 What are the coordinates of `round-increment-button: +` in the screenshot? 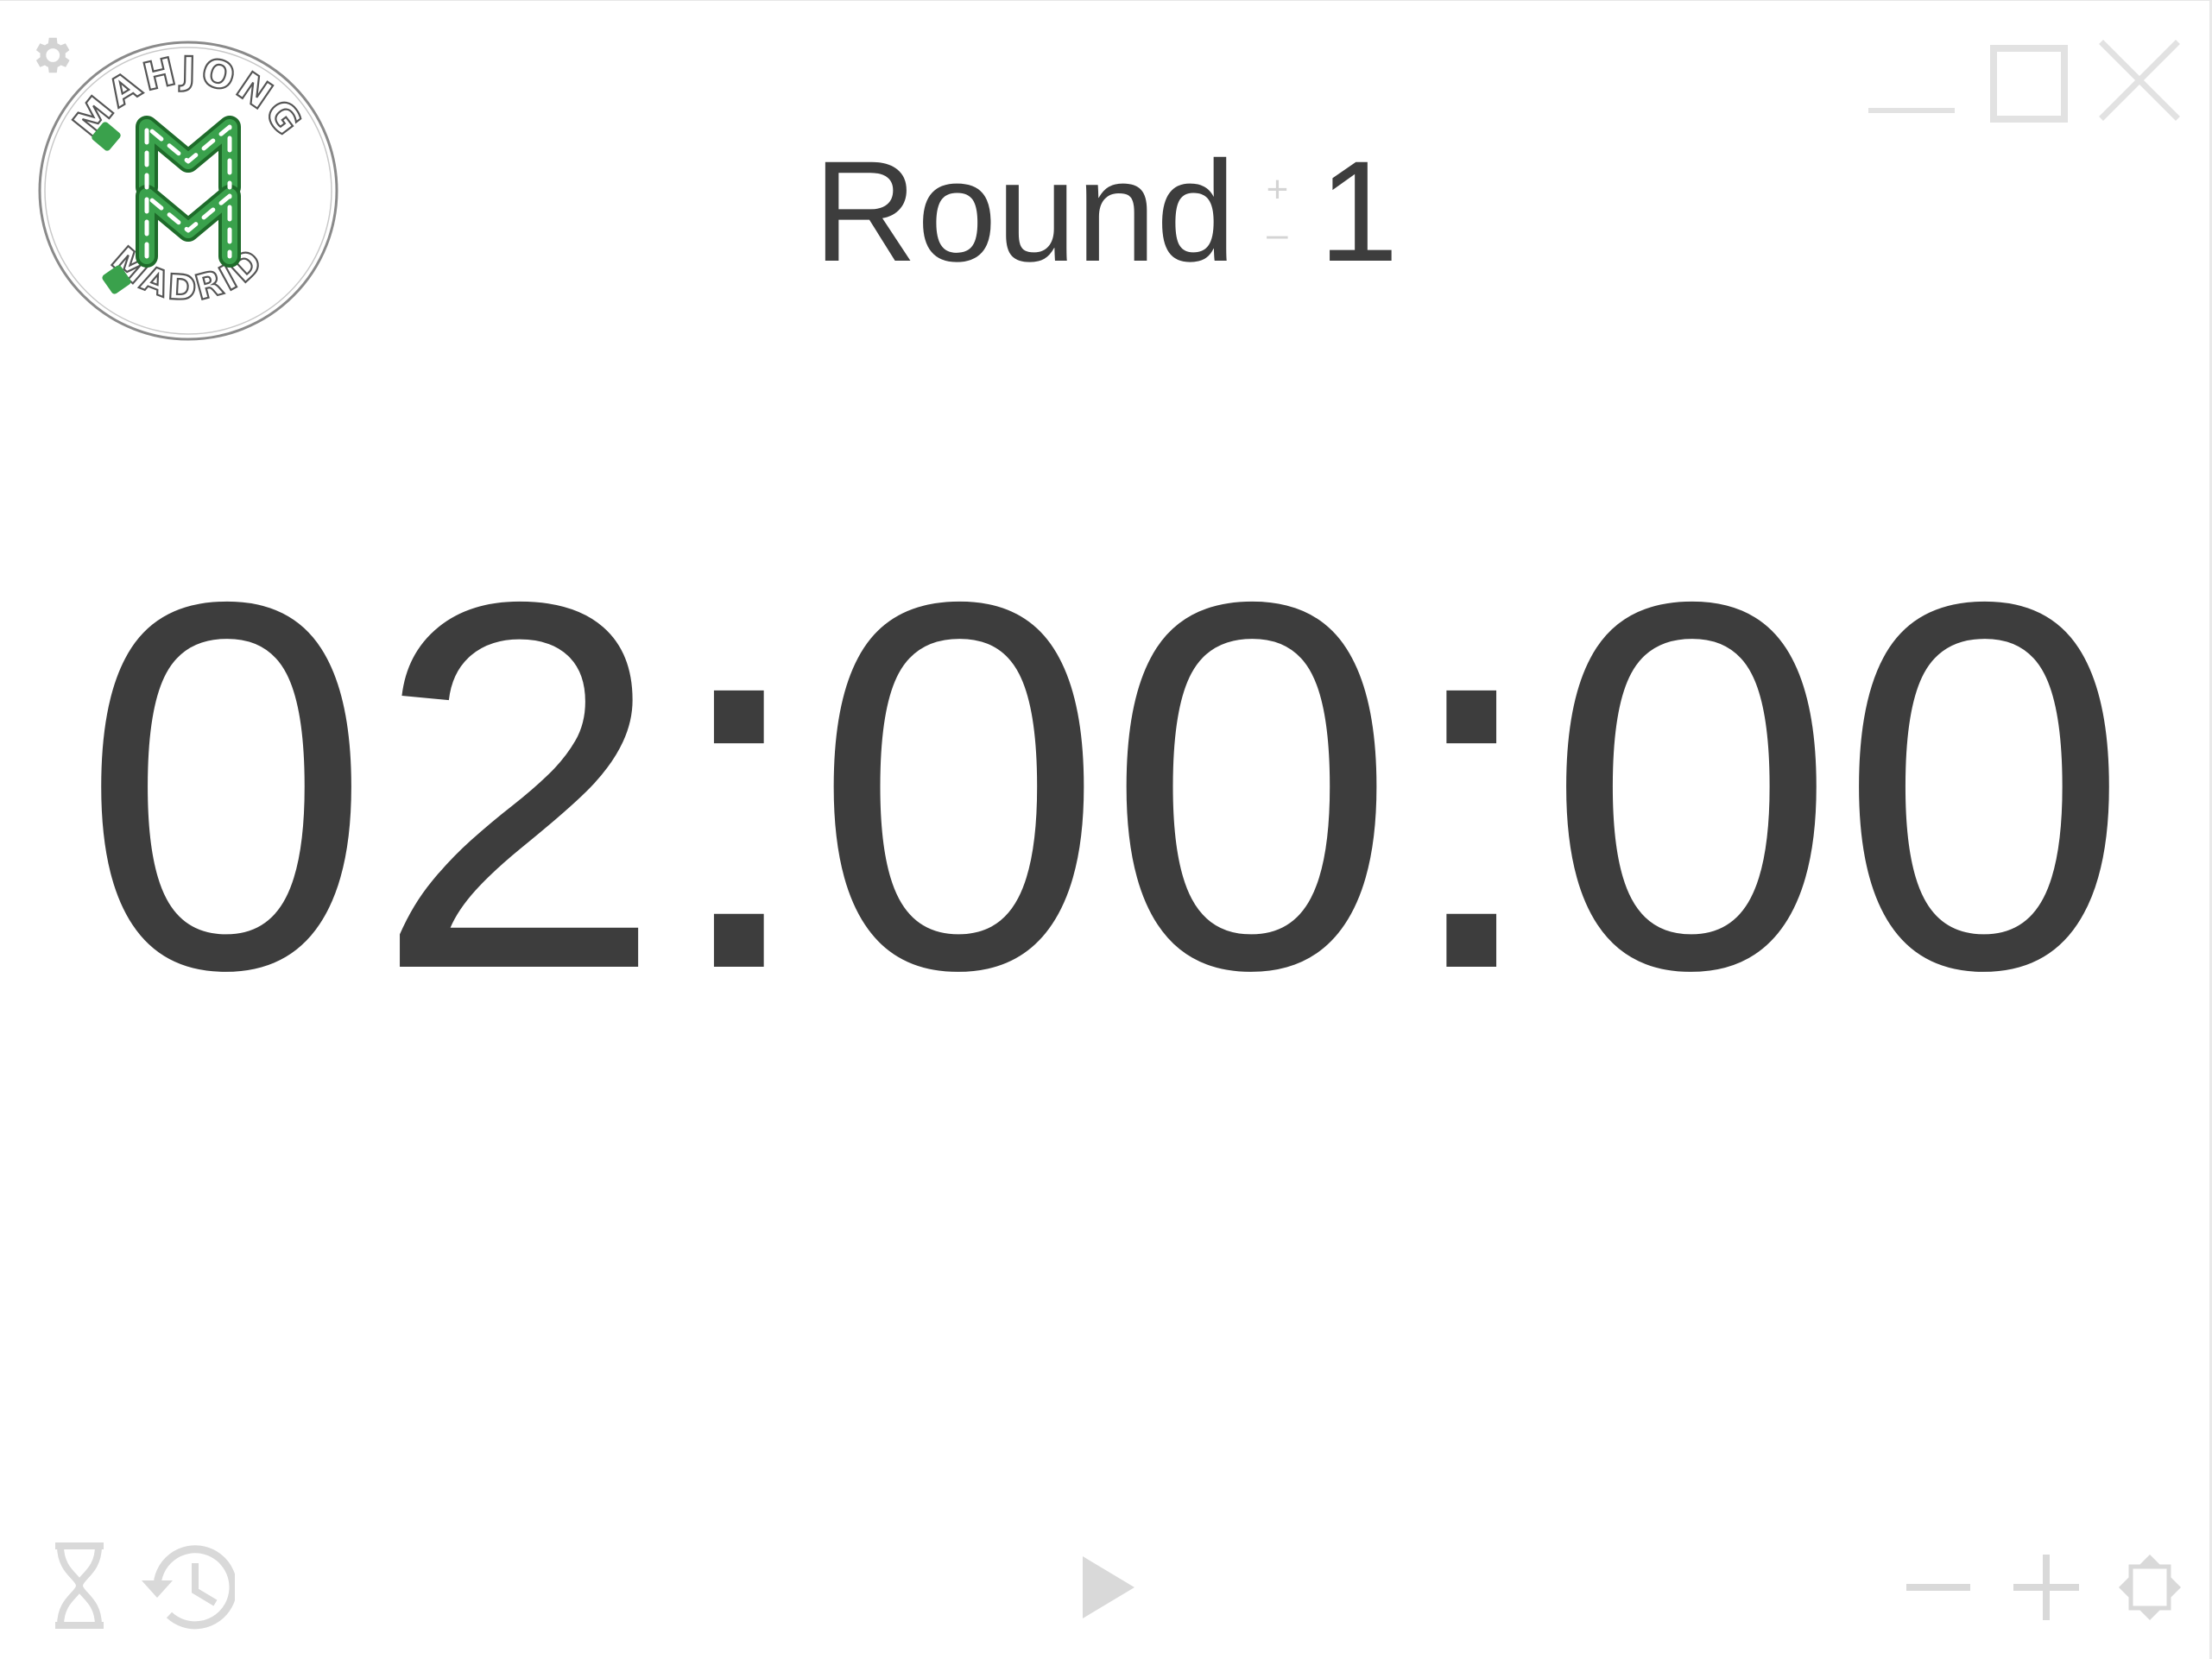 It's located at (1278, 189).